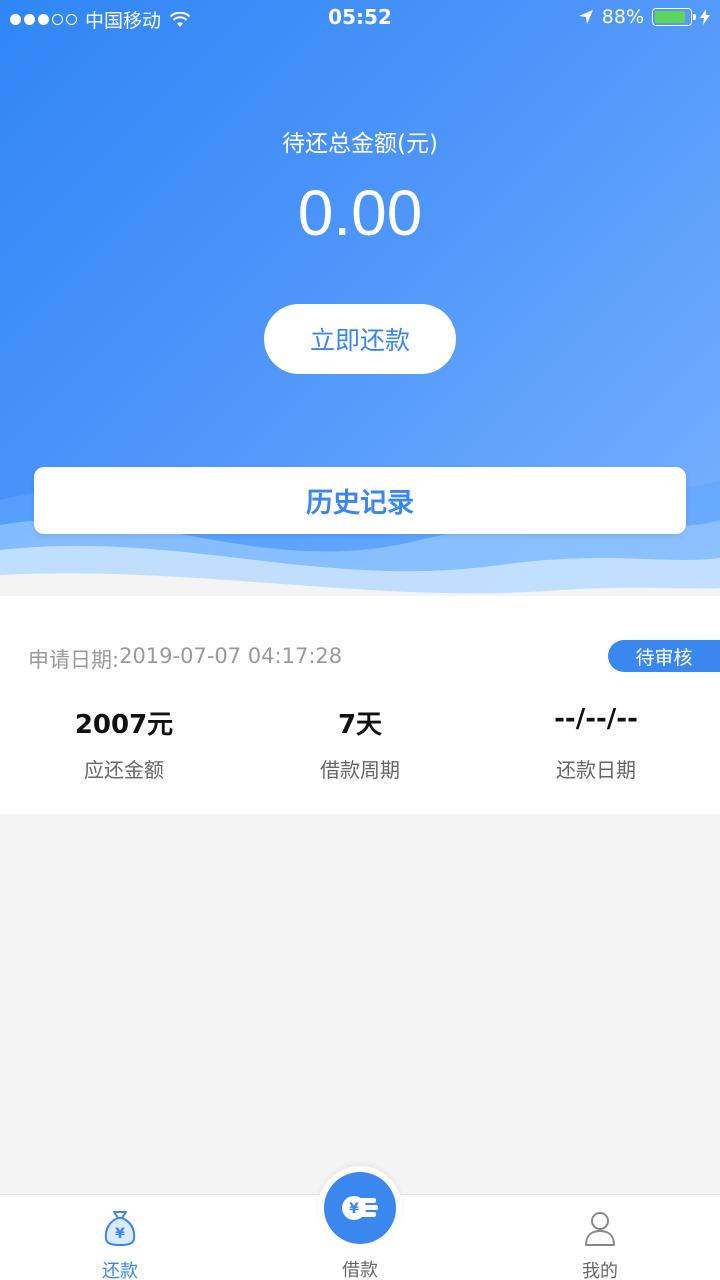 The height and width of the screenshot is (1280, 720). What do you see at coordinates (585, 17) in the screenshot?
I see `location-arrow-icon` at bounding box center [585, 17].